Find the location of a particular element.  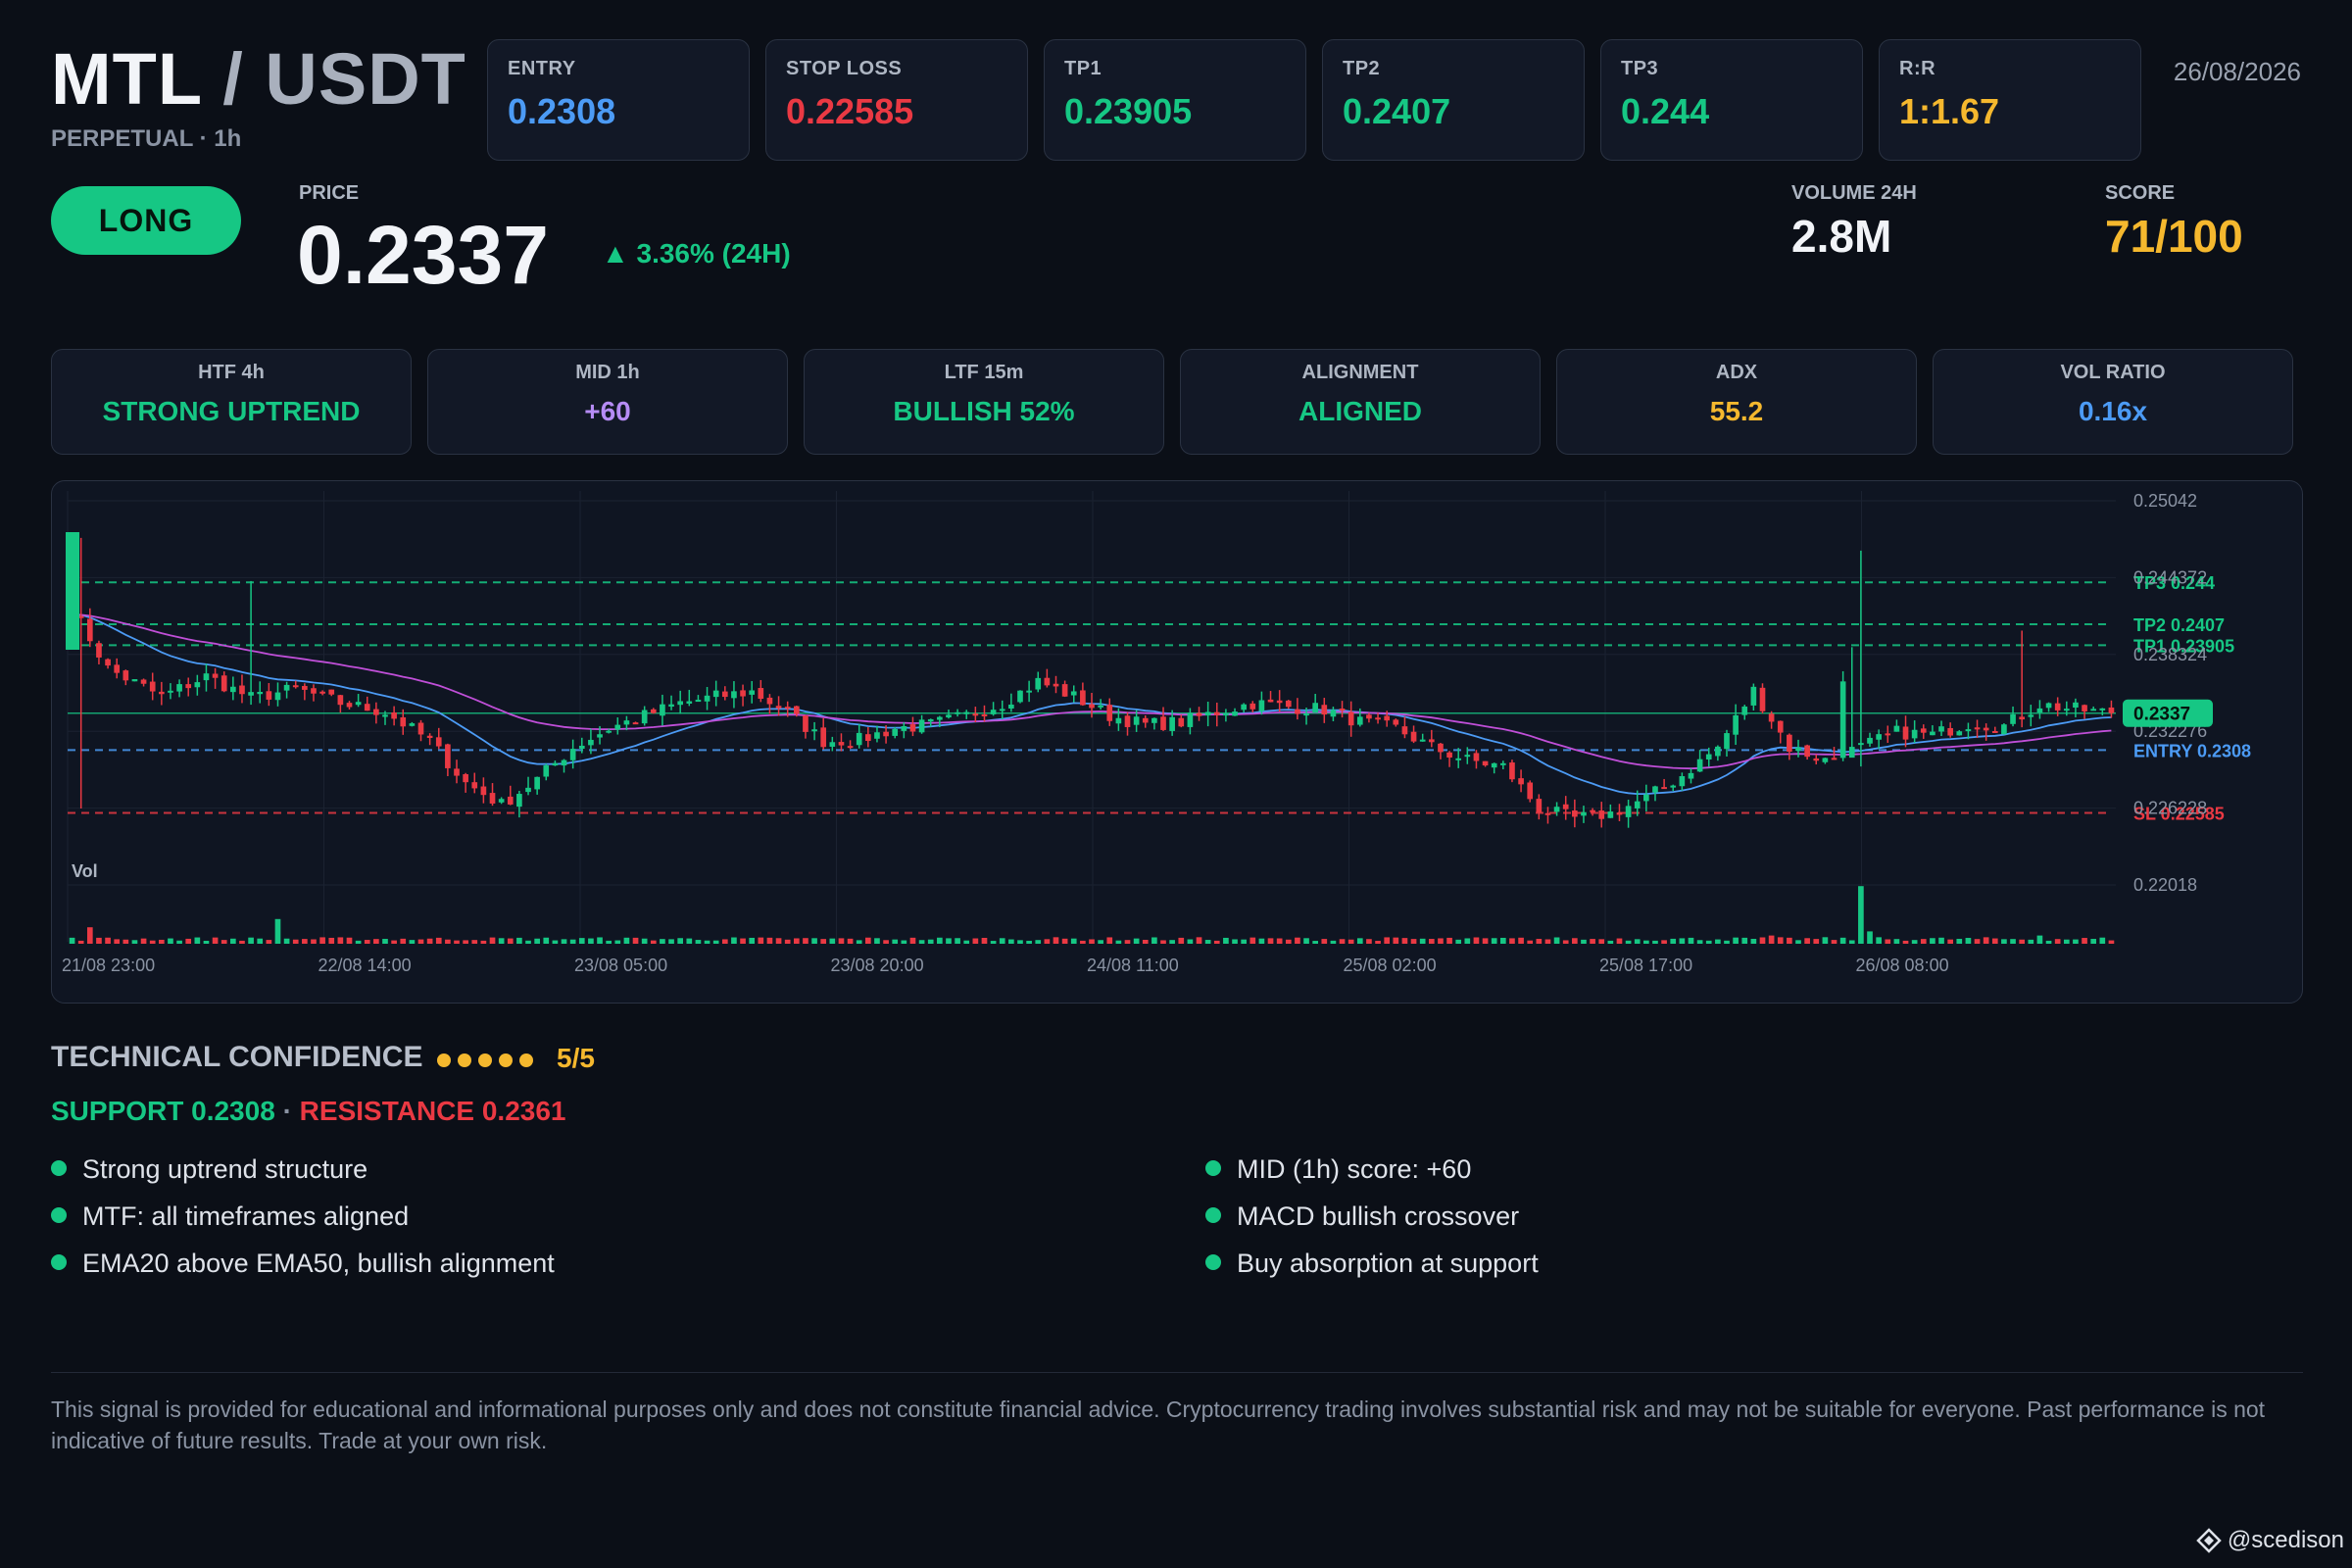

bullet-icon is located at coordinates (1213, 1168).